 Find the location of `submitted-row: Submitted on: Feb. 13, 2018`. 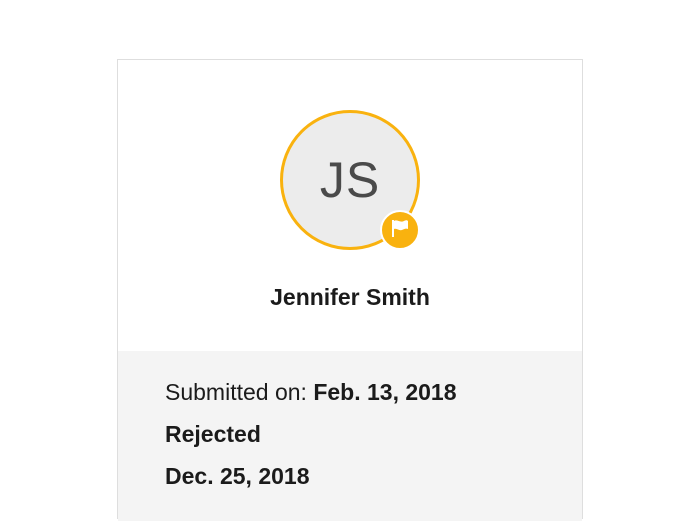

submitted-row: Submitted on: Feb. 13, 2018 is located at coordinates (373, 392).